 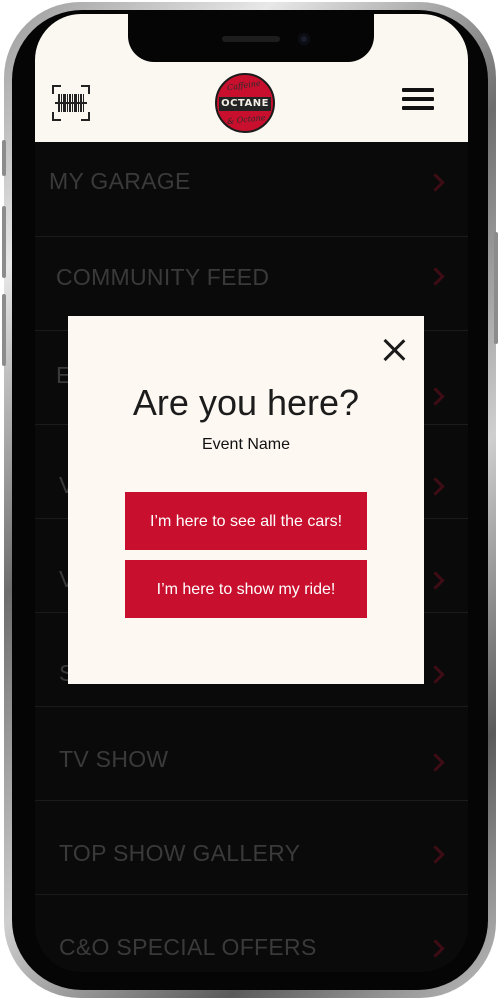 What do you see at coordinates (4, 330) in the screenshot?
I see `side-button-volume-down` at bounding box center [4, 330].